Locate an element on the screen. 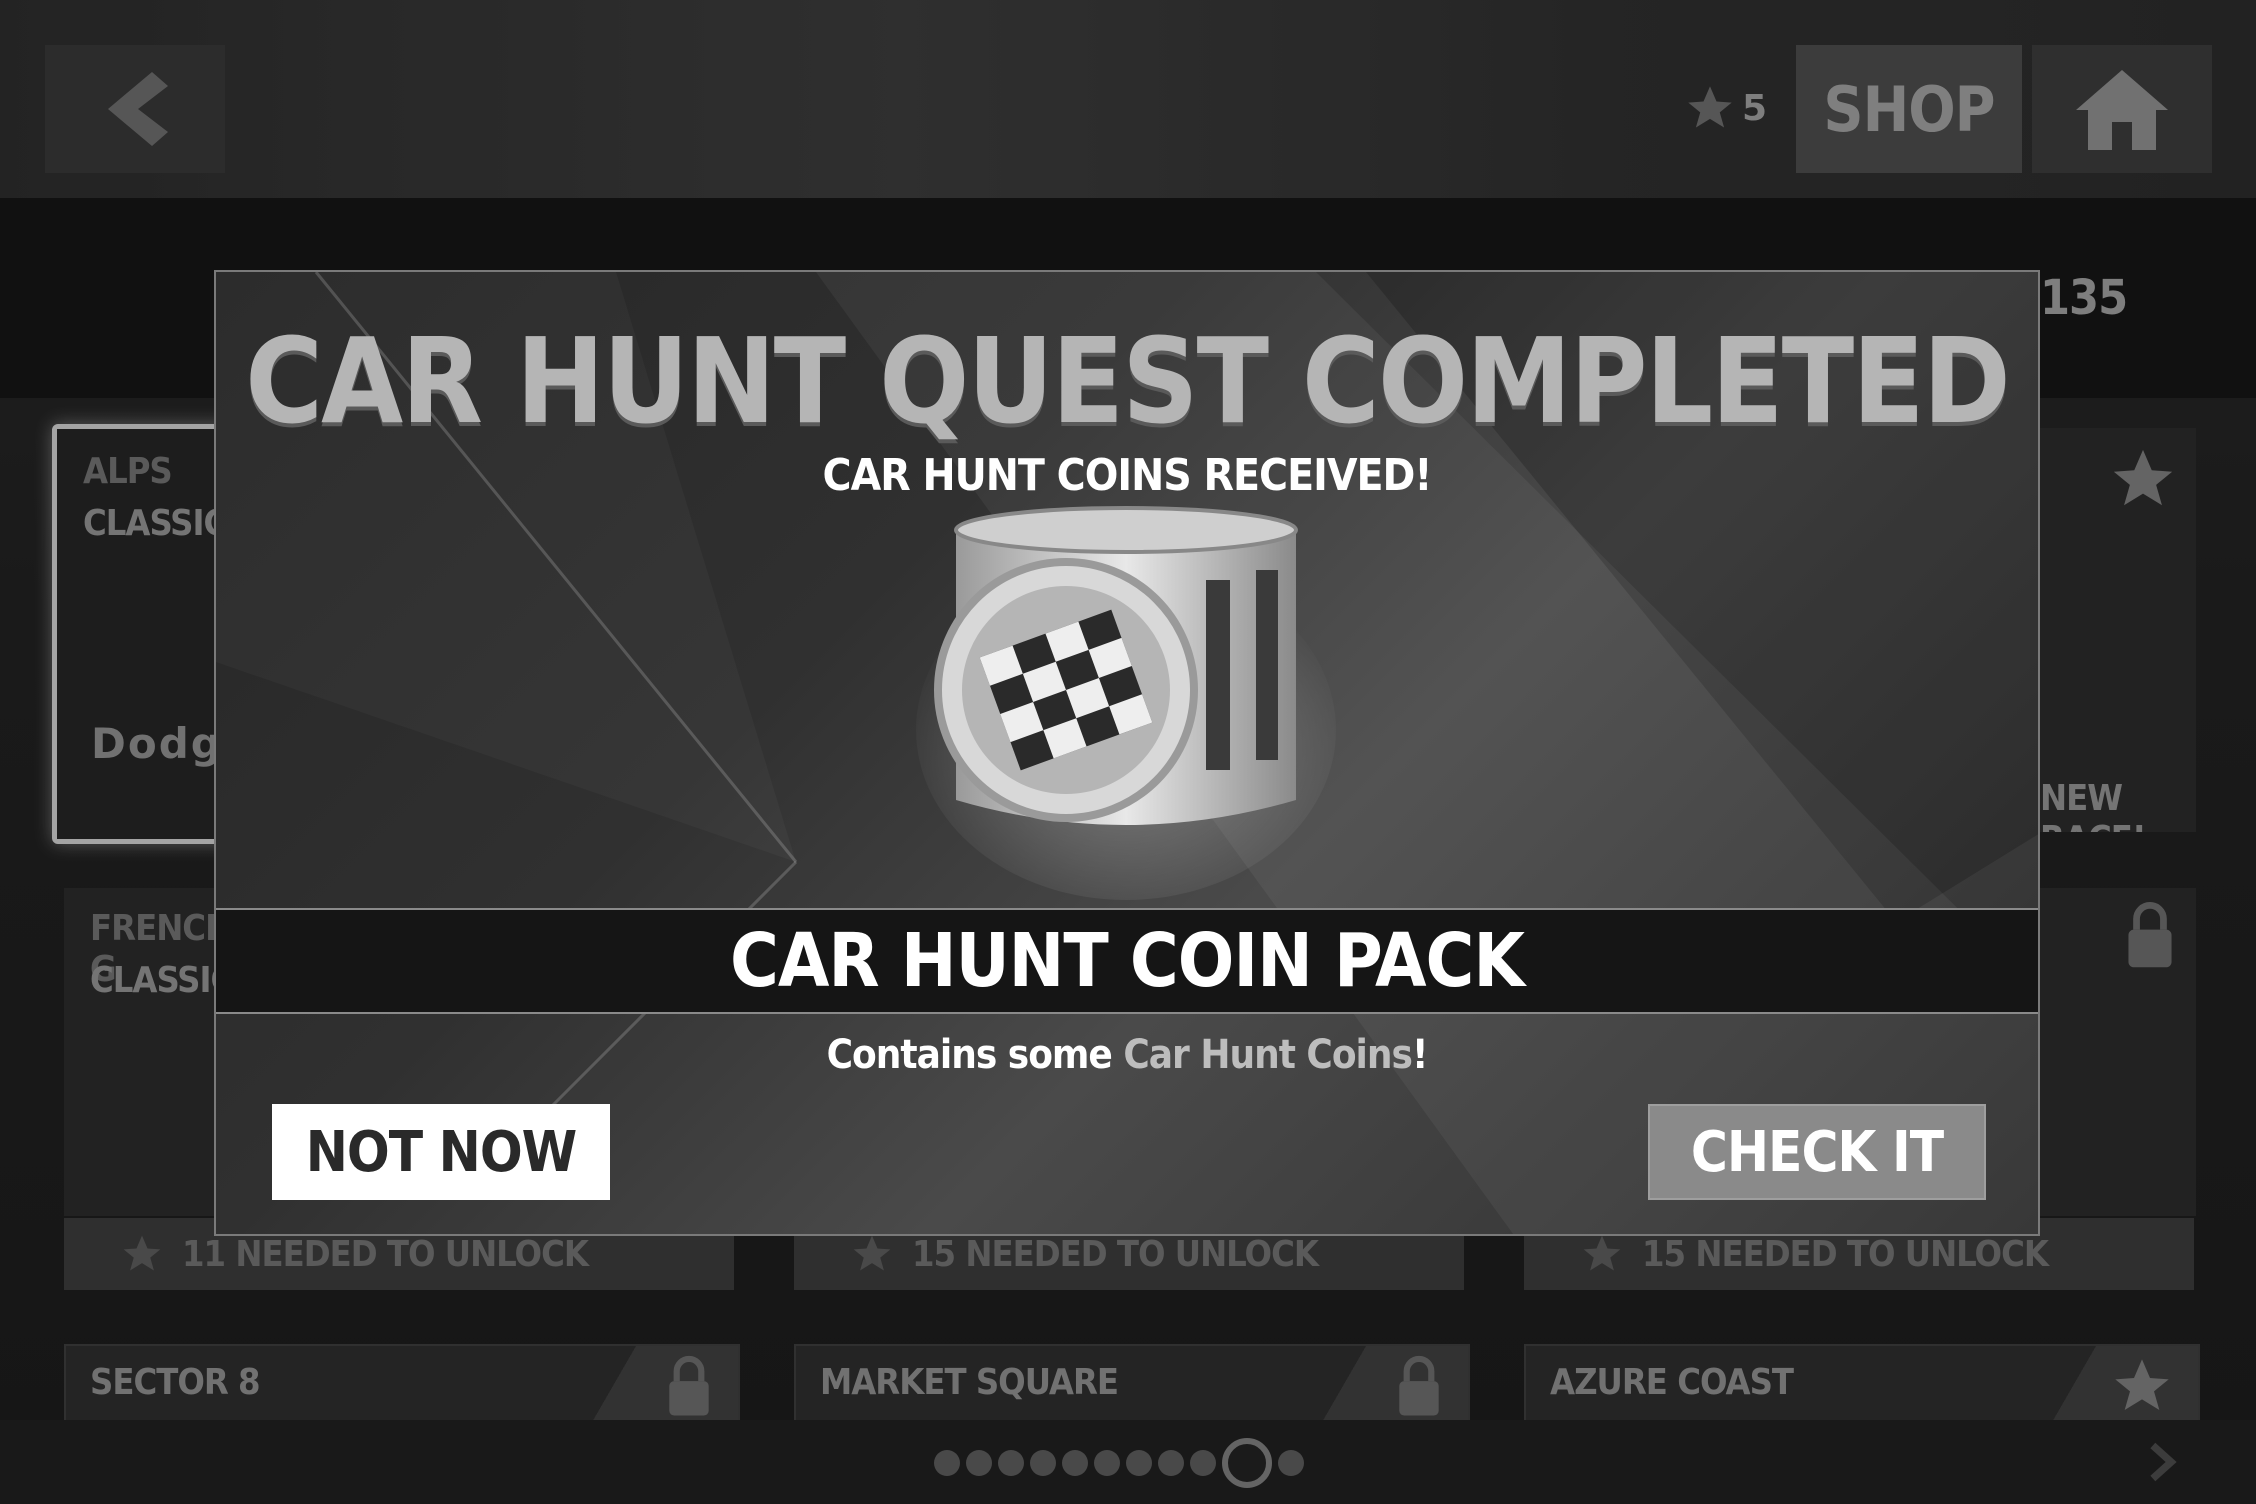  not-now-button: NOT NOW is located at coordinates (441, 1152).